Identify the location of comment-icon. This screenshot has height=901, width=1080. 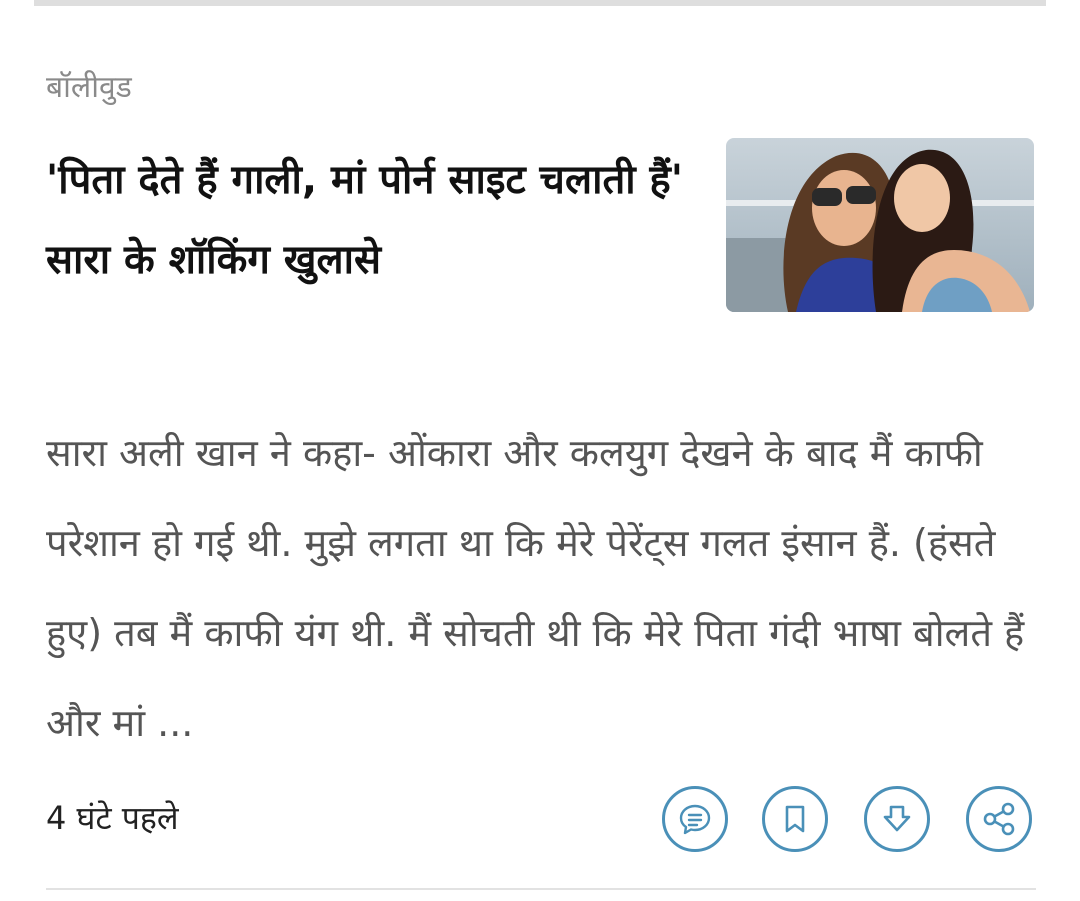
(695, 819).